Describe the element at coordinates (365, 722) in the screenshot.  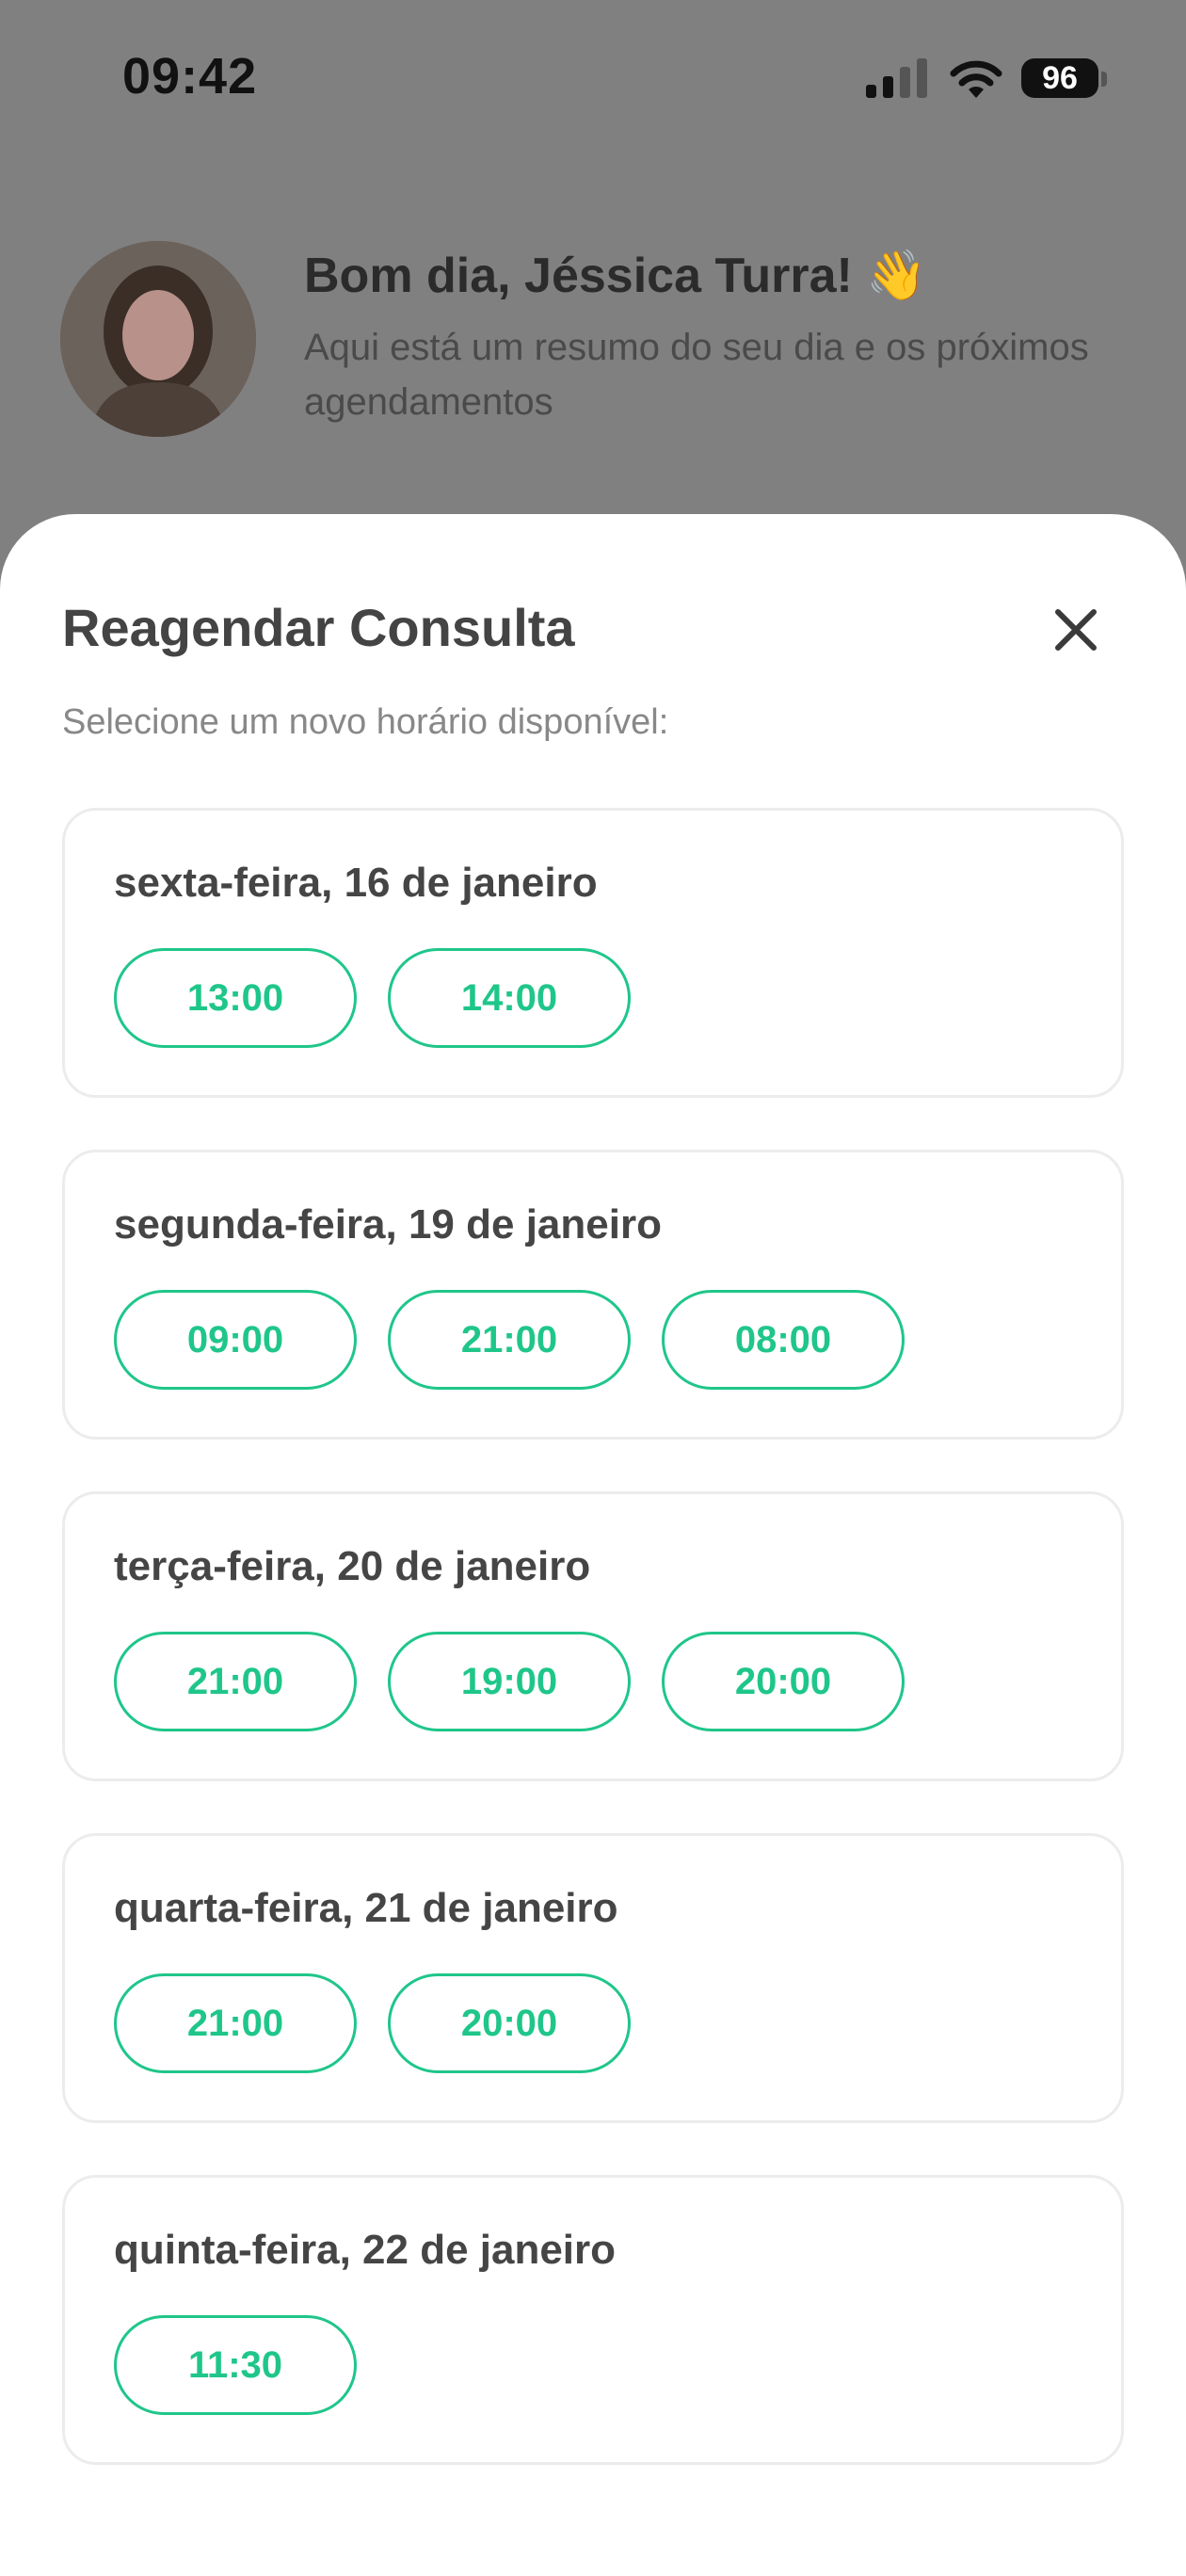
I see `sheet-subtitle: Selecione um novo horário disponível:` at that location.